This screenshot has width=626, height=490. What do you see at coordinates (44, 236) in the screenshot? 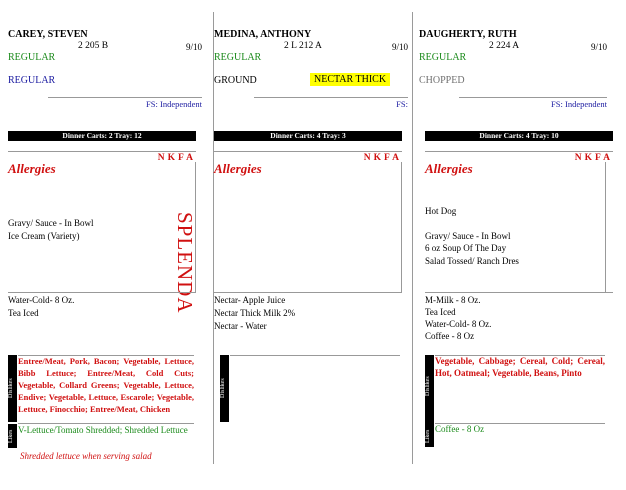
I see `food-item: Ice Cream (Variety)` at bounding box center [44, 236].